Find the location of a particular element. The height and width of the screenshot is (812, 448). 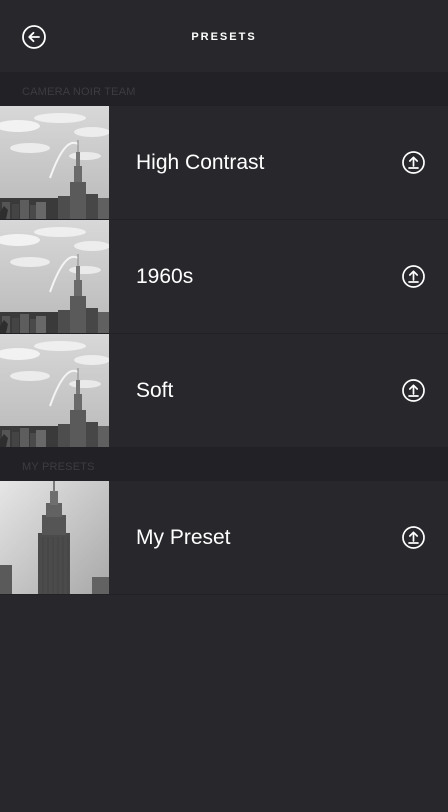

preset-row-high-contrast: High Contrast is located at coordinates (224, 163).